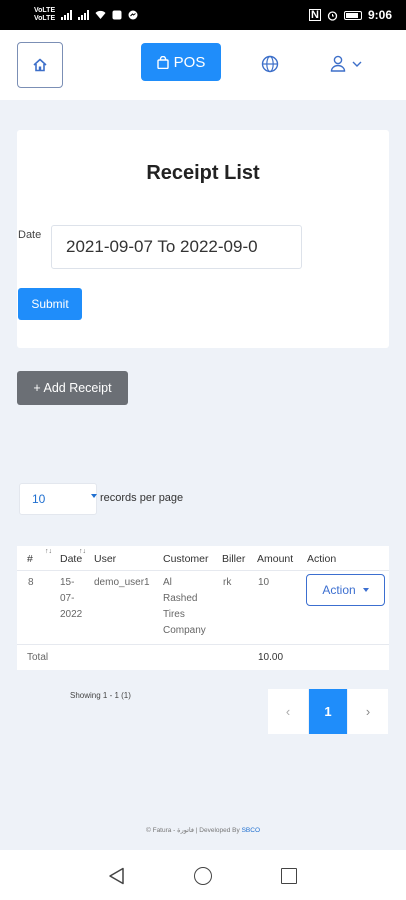 The width and height of the screenshot is (406, 900). Describe the element at coordinates (100, 14) in the screenshot. I see `wifi-icon` at that location.